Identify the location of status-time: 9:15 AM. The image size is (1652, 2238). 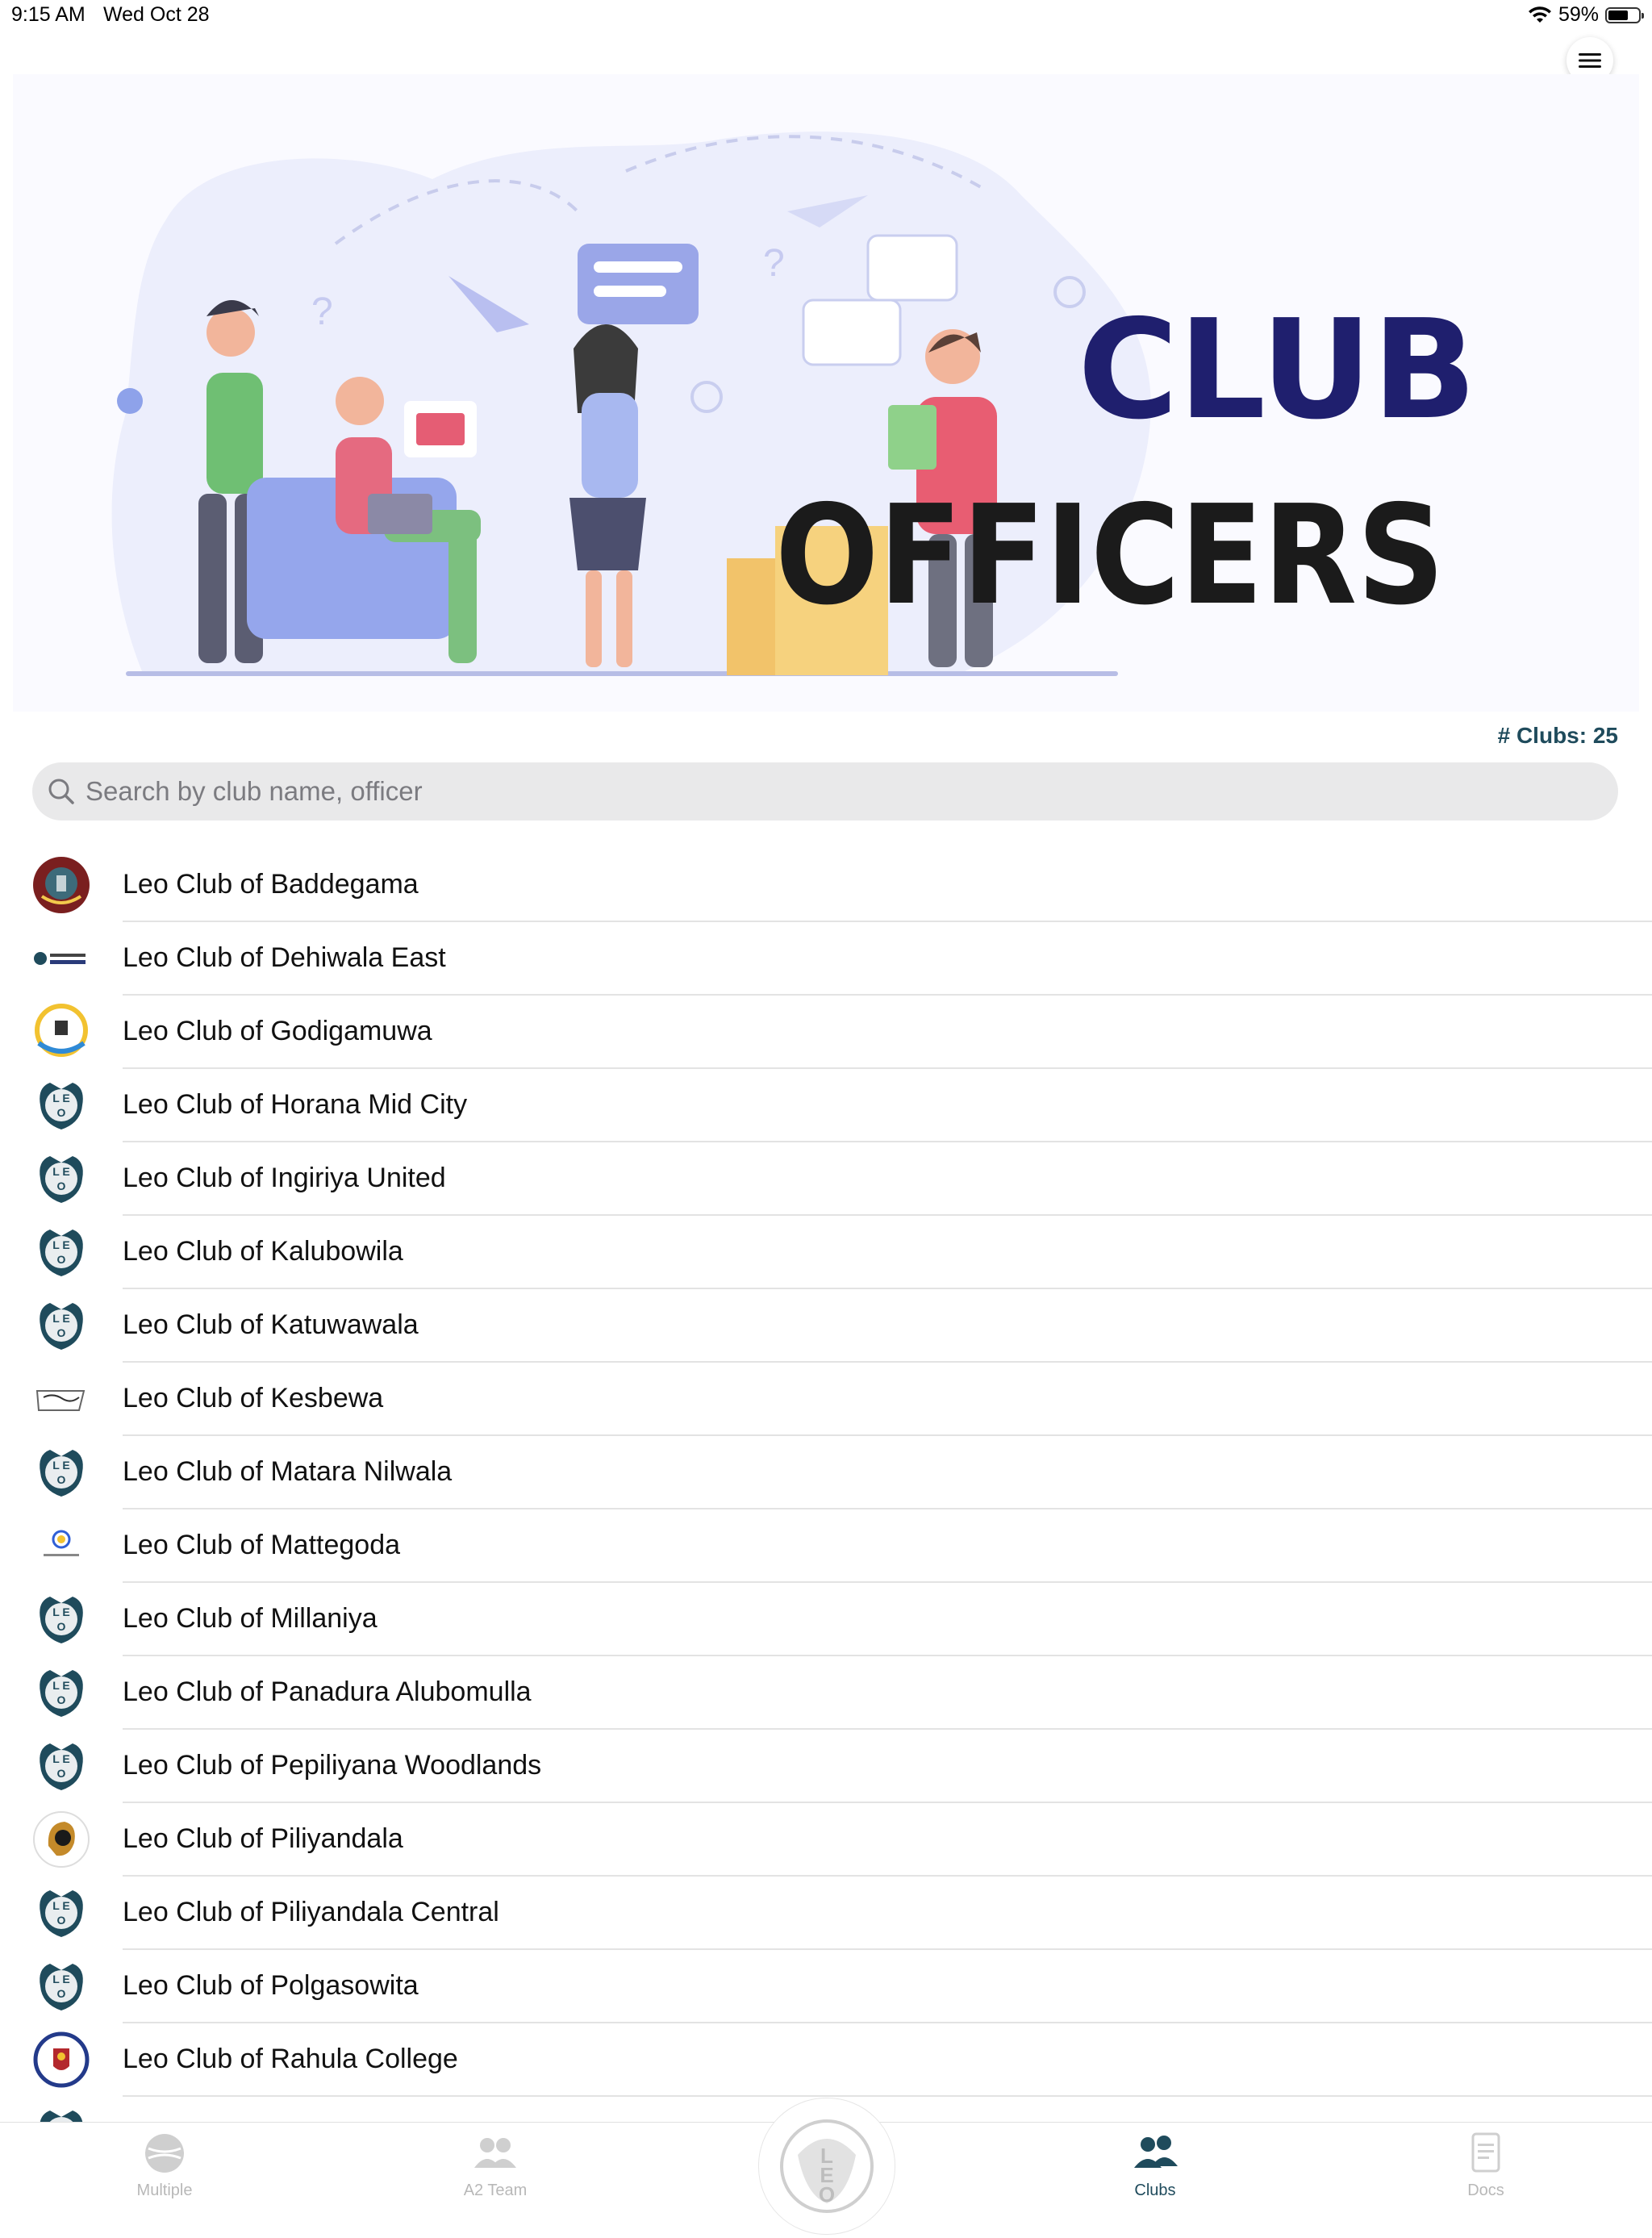
(48, 14).